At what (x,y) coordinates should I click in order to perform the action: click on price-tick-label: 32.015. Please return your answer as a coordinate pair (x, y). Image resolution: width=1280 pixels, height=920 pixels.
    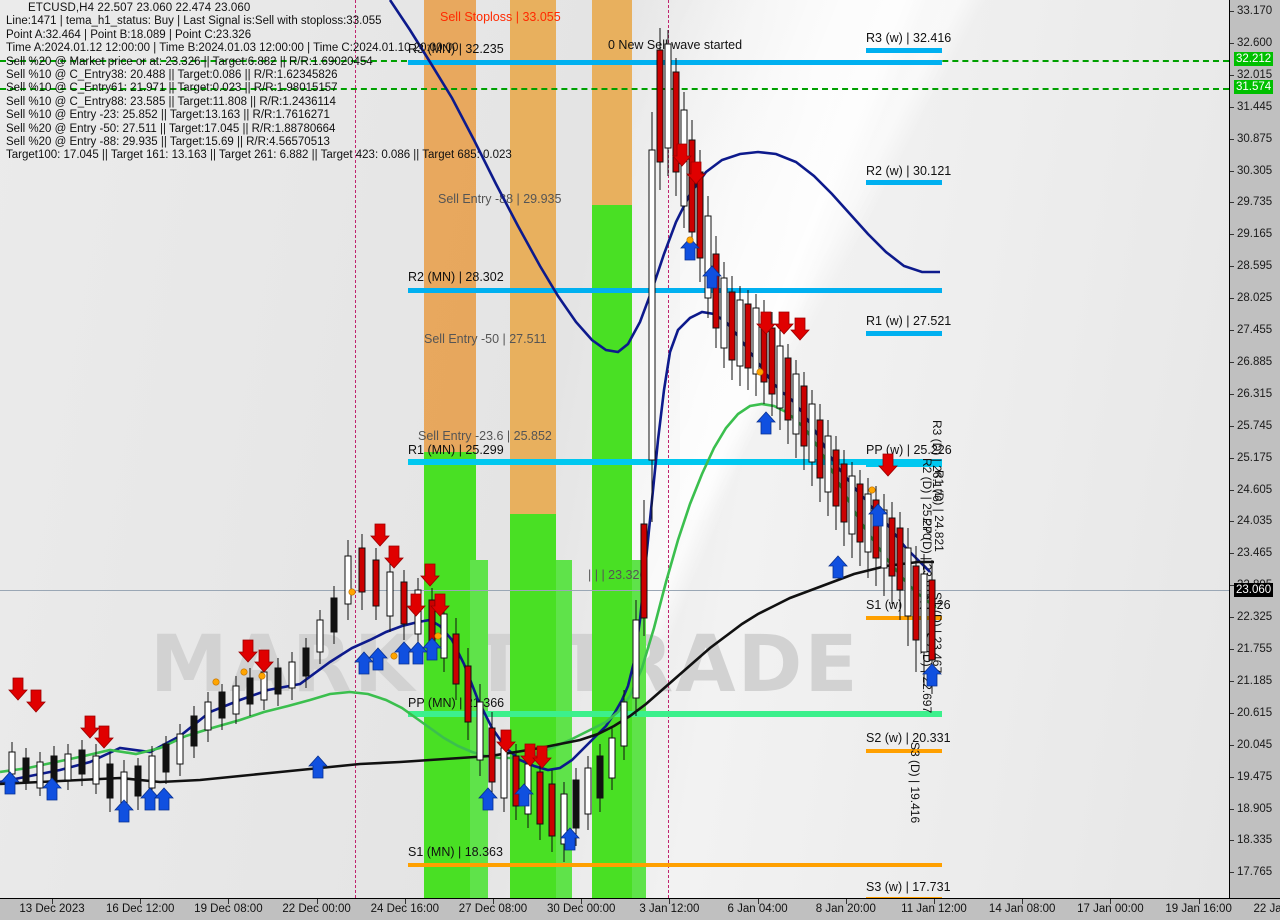
    Looking at the image, I should click on (1255, 74).